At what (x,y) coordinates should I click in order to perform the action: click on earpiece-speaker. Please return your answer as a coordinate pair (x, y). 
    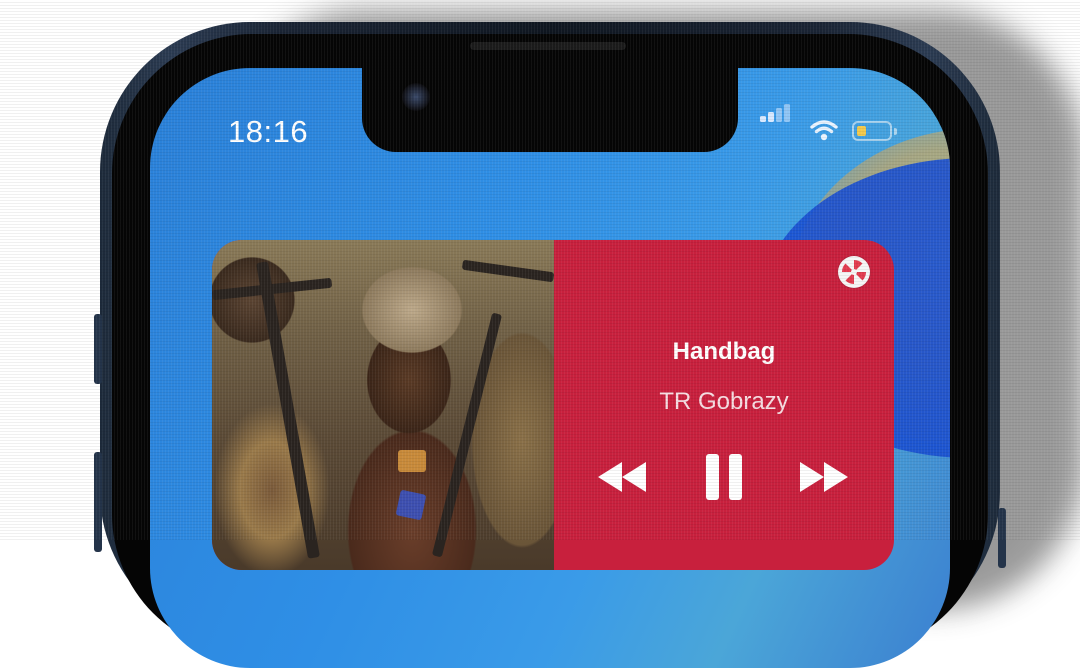
    Looking at the image, I should click on (548, 46).